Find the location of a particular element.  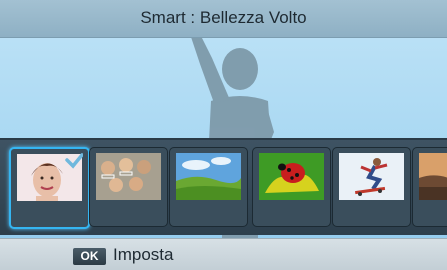

landscape-thumbnail-icon is located at coordinates (208, 176).